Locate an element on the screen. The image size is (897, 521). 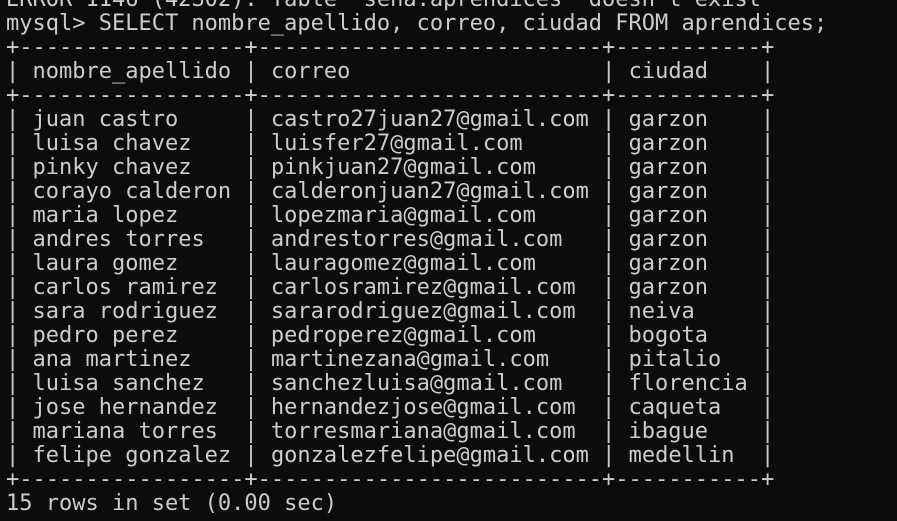
table-cell-correo: luisfer27@gmail.com is located at coordinates (396, 143).